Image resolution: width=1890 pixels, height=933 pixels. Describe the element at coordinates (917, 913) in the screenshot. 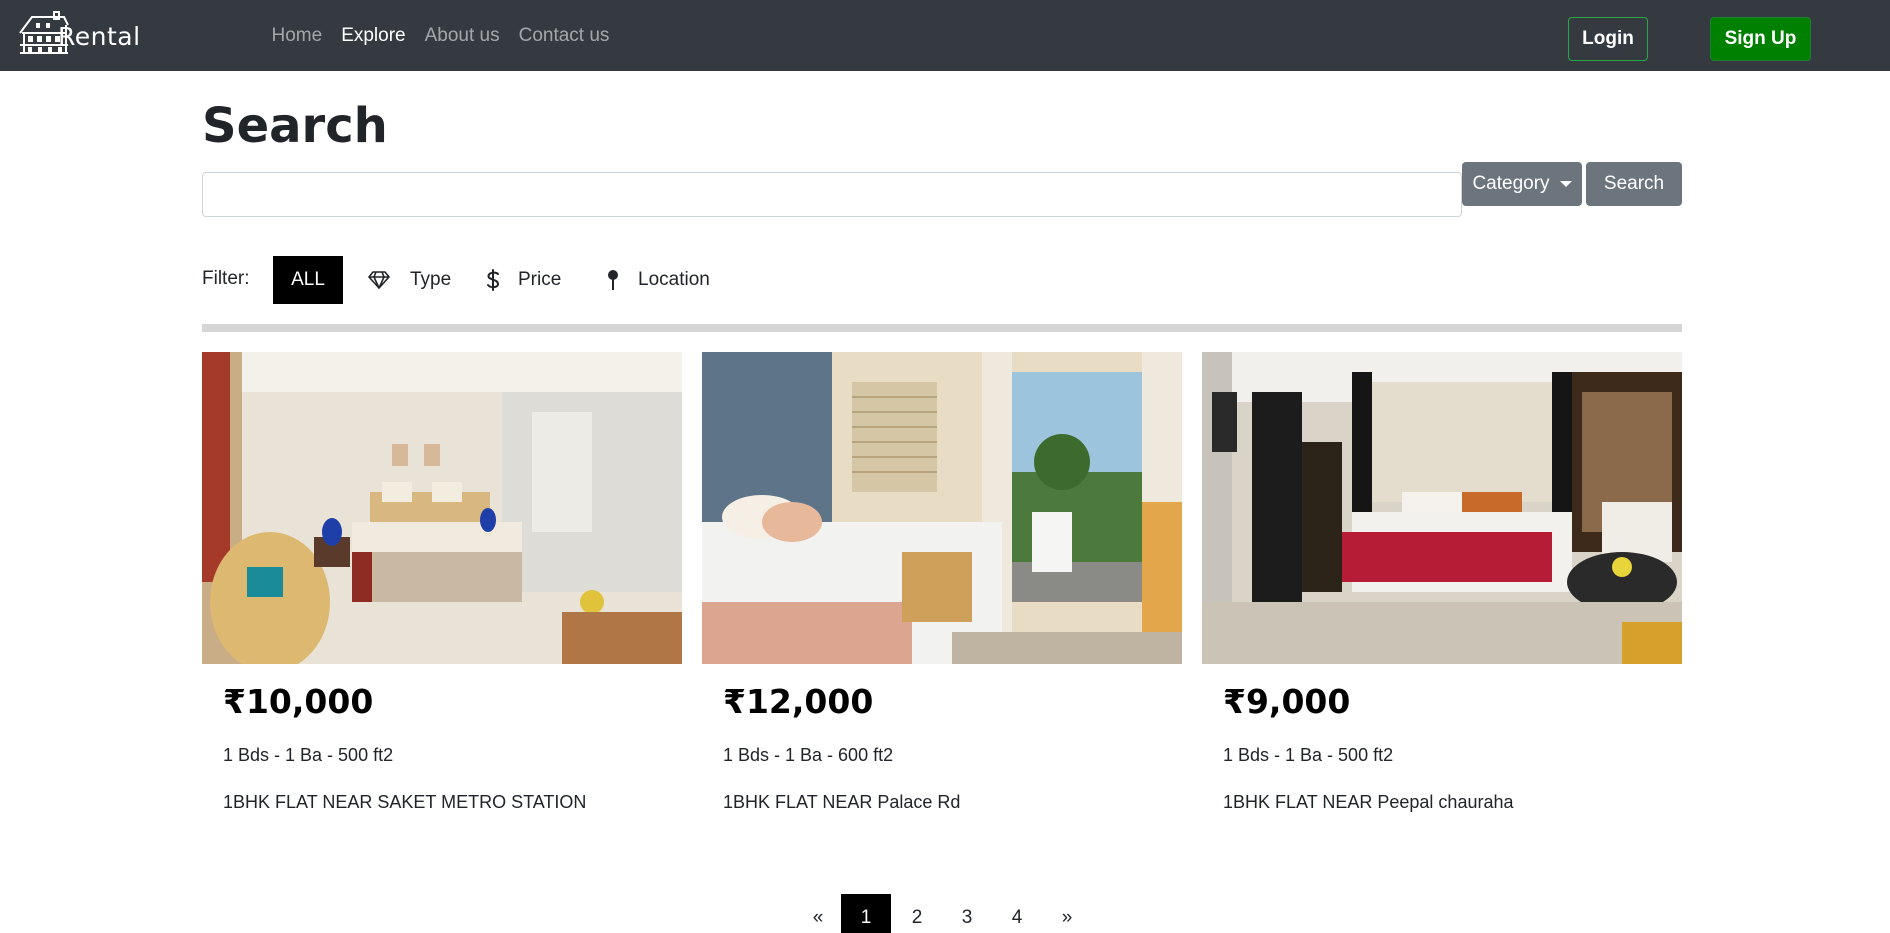

I see `pagination-page-2: 2` at that location.